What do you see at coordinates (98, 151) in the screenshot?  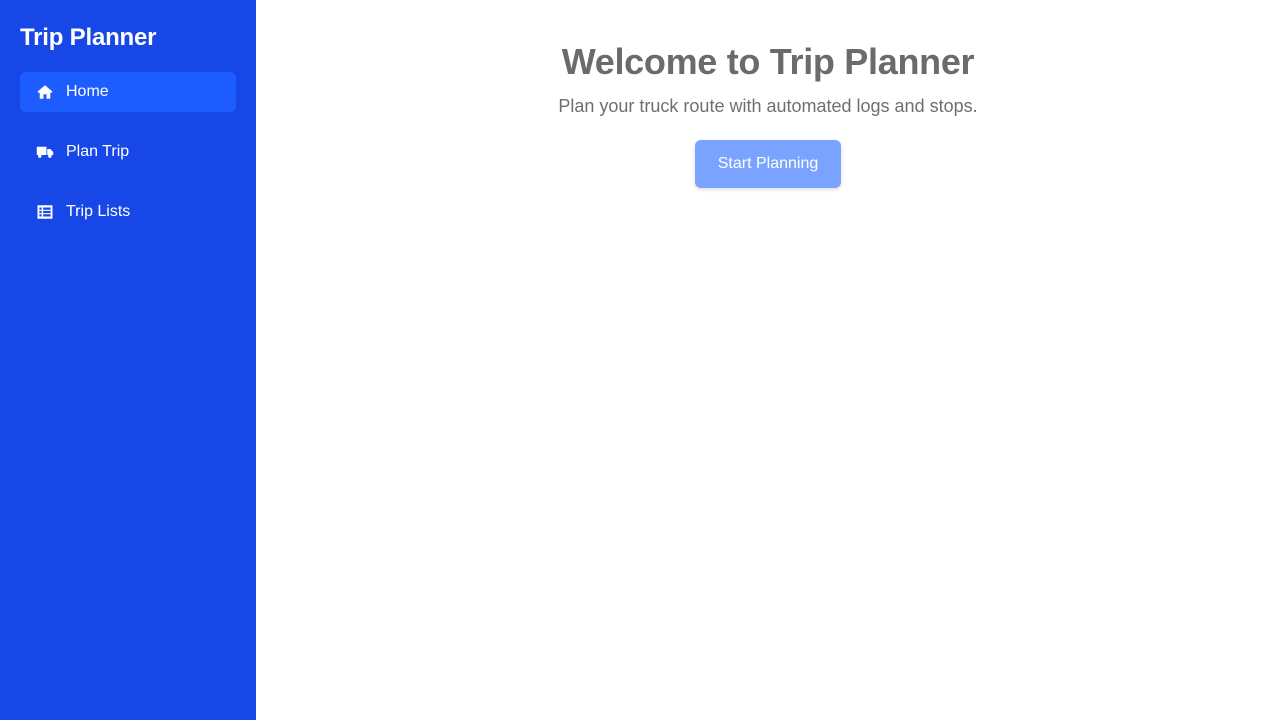 I see `sidebar-item-label: Plan Trip` at bounding box center [98, 151].